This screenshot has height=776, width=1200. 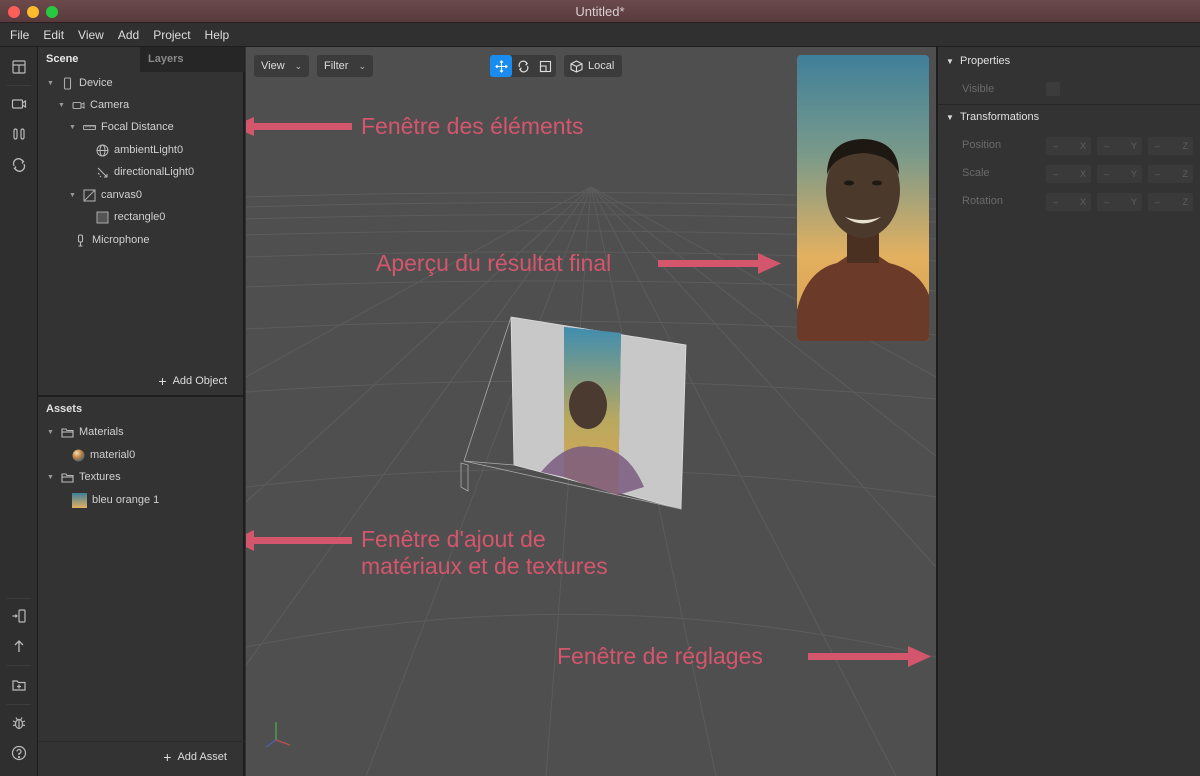 What do you see at coordinates (1053, 89) in the screenshot?
I see `visible-checkbox` at bounding box center [1053, 89].